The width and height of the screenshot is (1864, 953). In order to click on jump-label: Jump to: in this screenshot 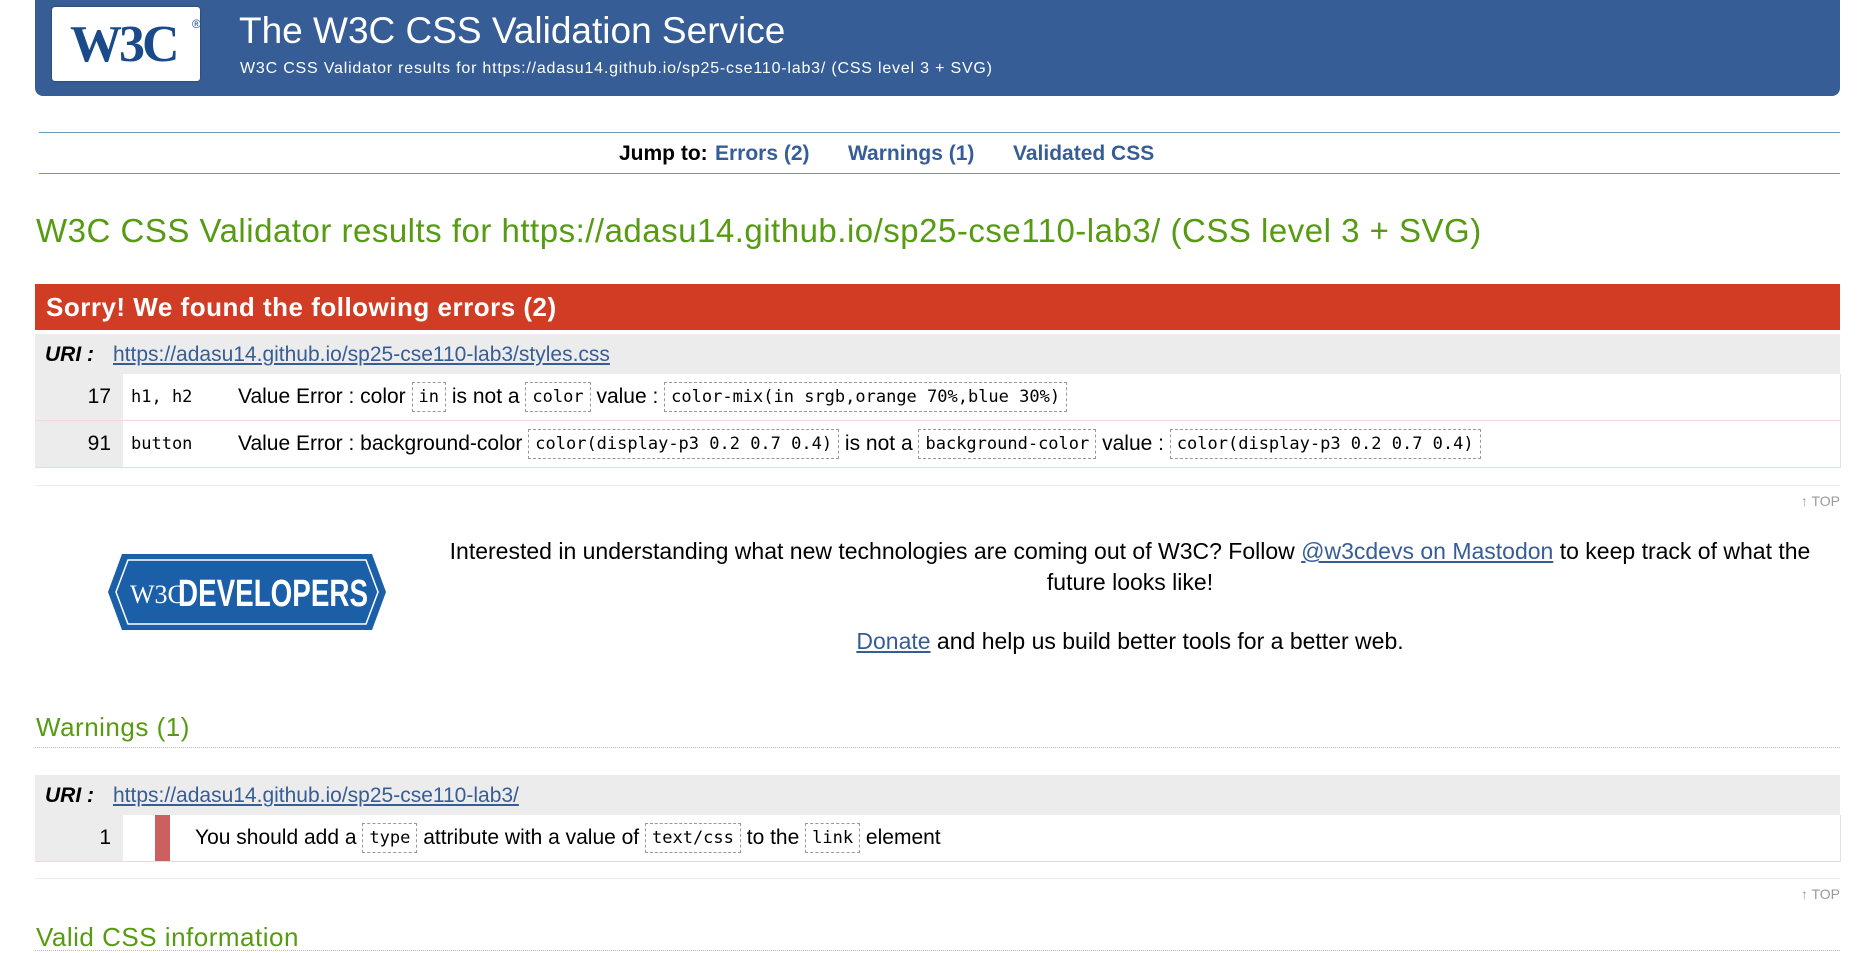, I will do `click(663, 153)`.